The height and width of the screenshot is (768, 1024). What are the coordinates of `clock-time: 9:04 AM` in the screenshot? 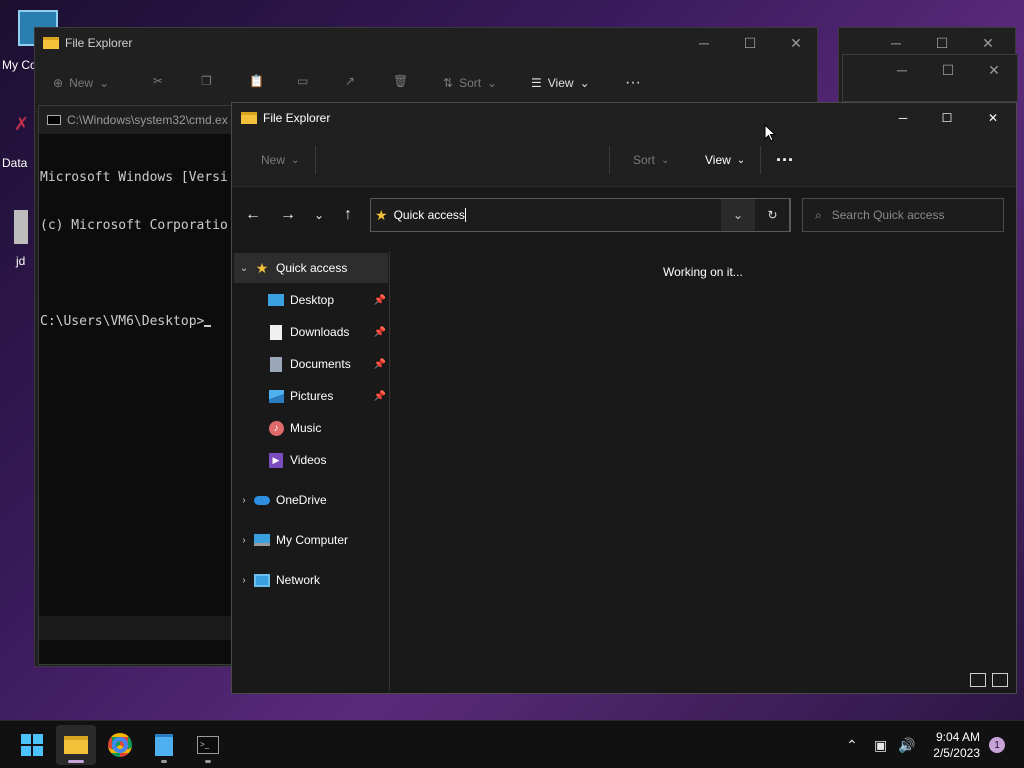 It's located at (957, 737).